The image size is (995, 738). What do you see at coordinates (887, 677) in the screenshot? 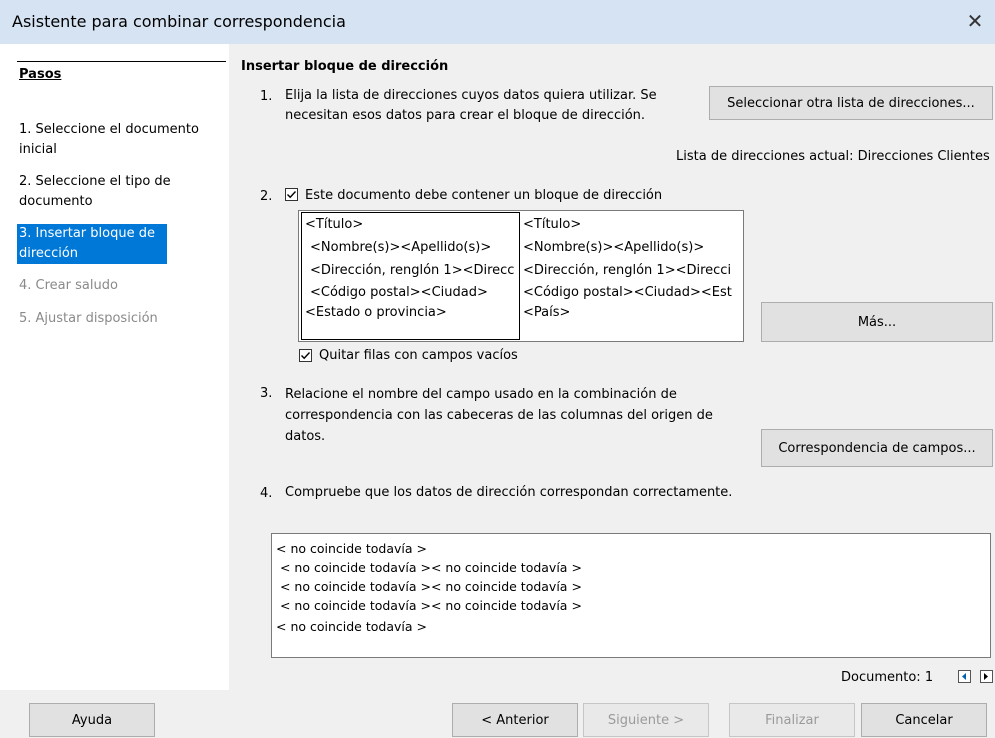
I see `document-counter: Documento: 1` at bounding box center [887, 677].